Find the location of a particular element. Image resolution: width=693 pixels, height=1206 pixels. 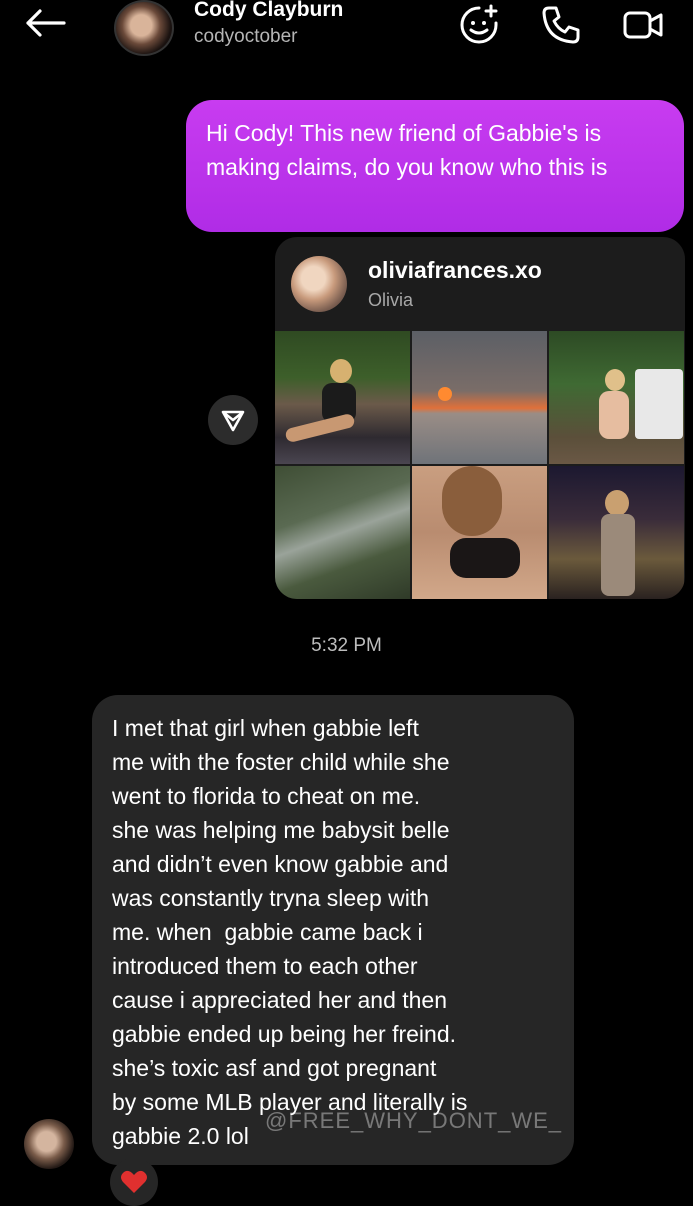

back-arrow-icon is located at coordinates (45, 23).